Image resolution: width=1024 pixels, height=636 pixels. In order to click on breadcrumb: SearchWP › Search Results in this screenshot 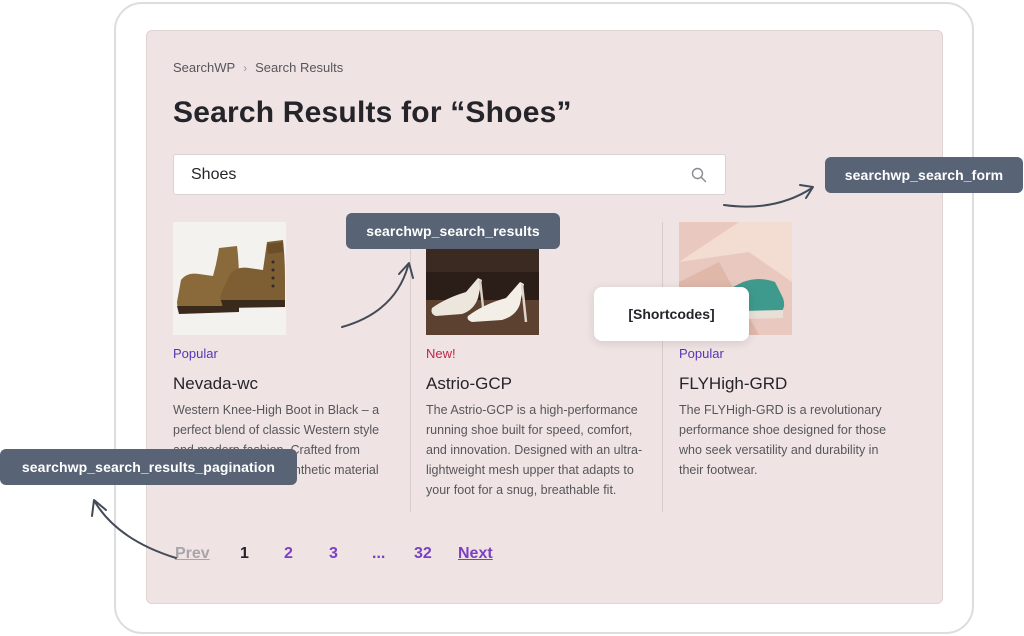, I will do `click(258, 67)`.